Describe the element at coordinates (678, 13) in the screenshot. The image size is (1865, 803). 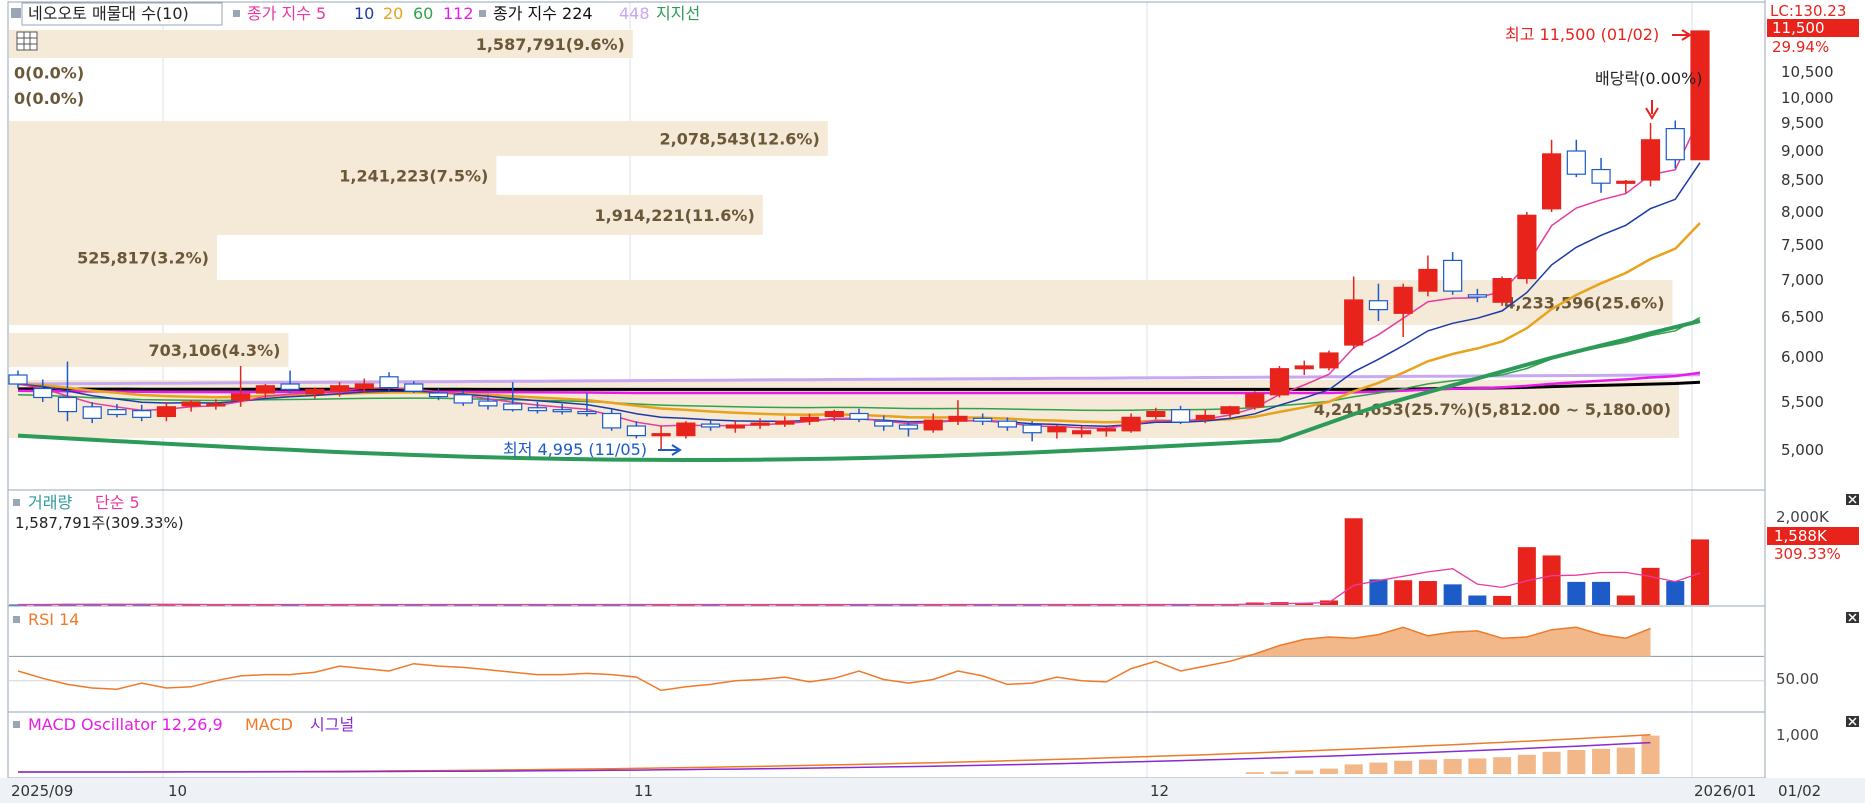
I see `legend-support: 지지선` at that location.